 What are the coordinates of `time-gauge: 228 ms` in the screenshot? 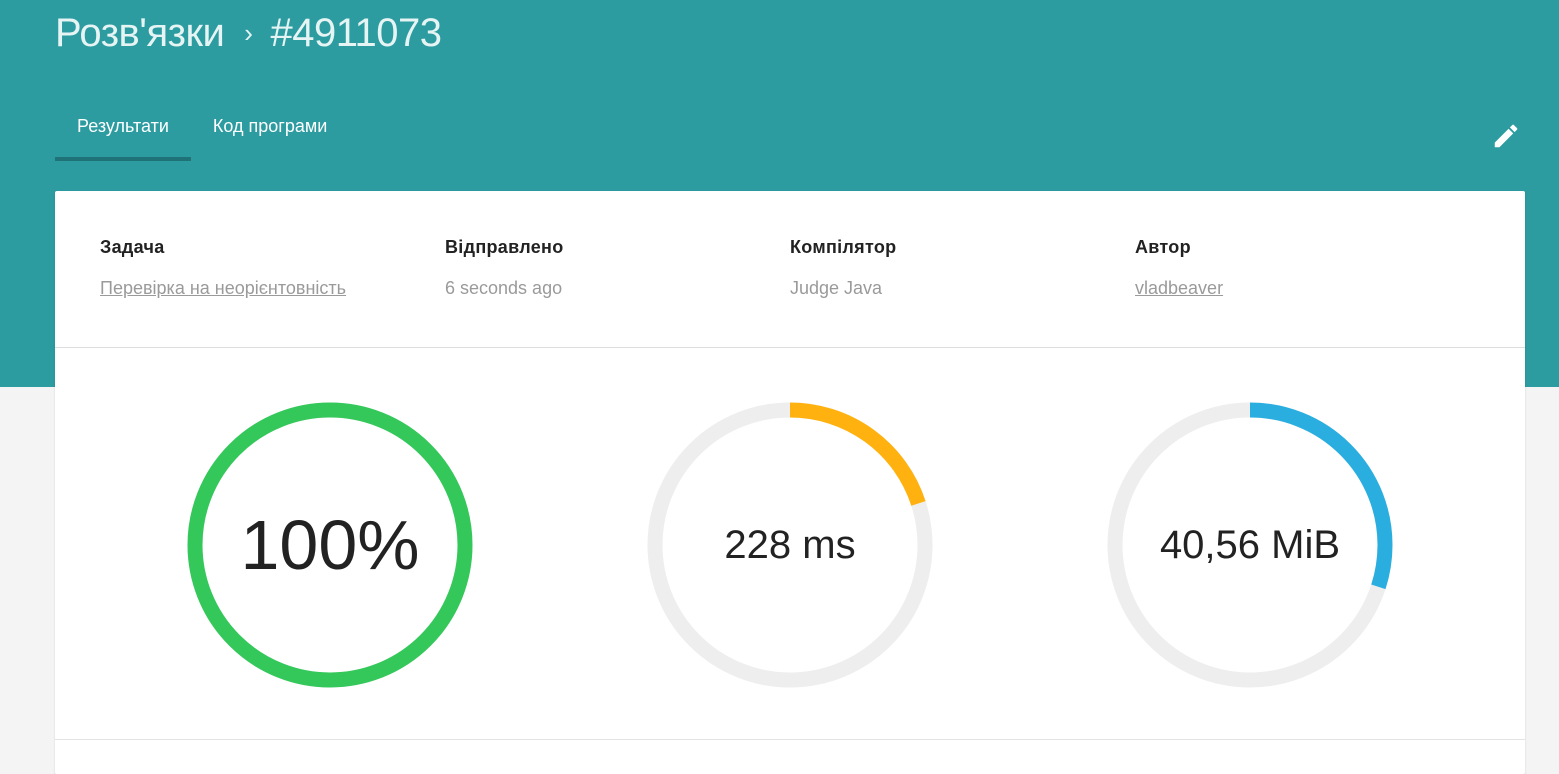 It's located at (790, 545).